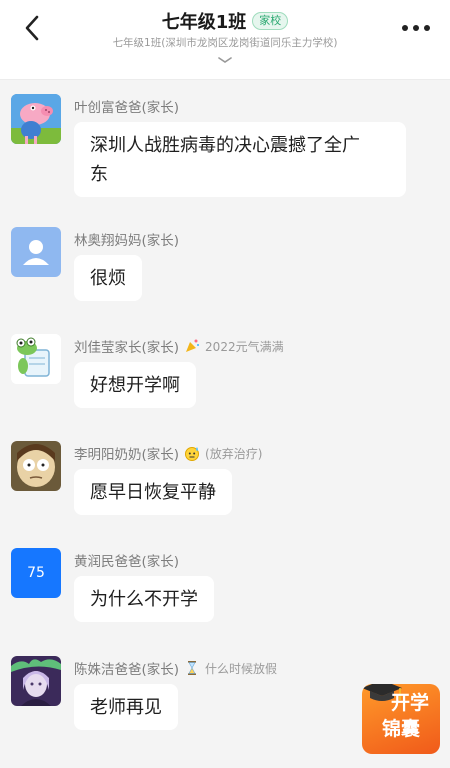 Image resolution: width=450 pixels, height=768 pixels. I want to click on peppa-pig-avatar, so click(36, 119).